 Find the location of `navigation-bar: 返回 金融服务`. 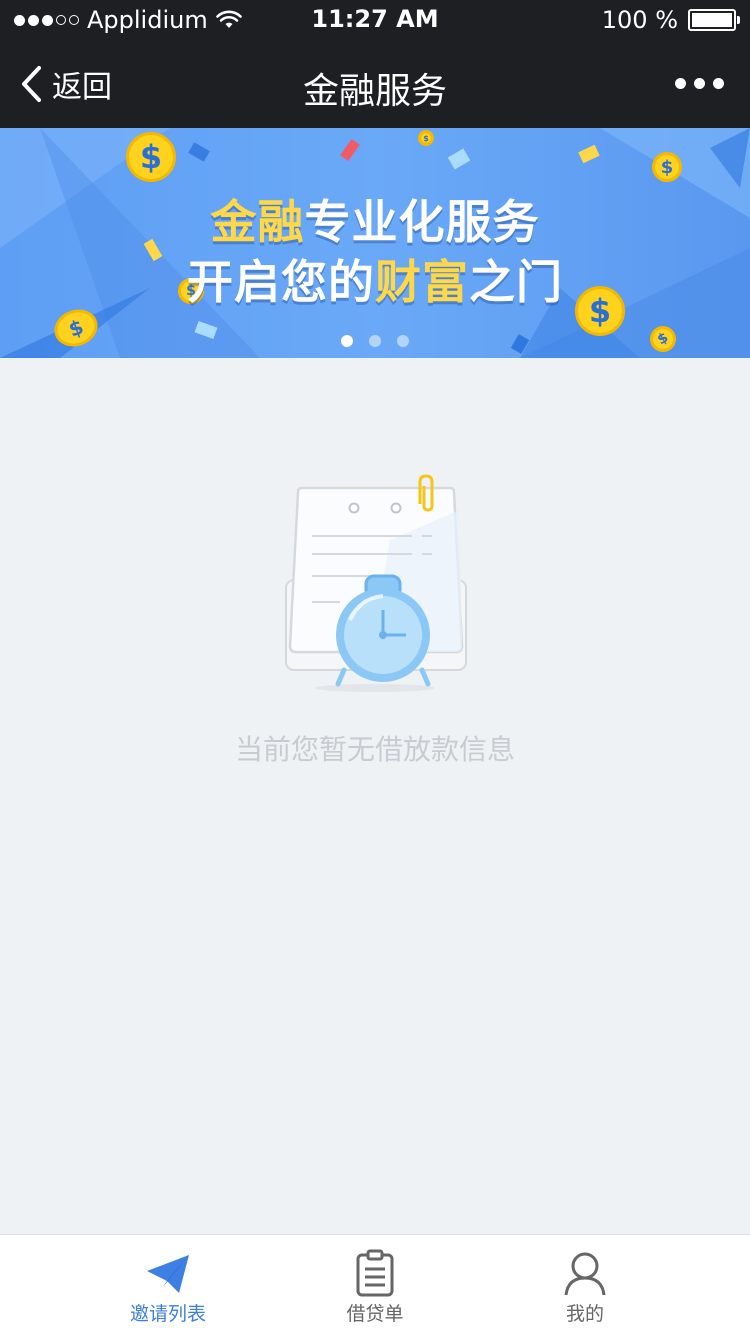

navigation-bar: 返回 金融服务 is located at coordinates (375, 84).